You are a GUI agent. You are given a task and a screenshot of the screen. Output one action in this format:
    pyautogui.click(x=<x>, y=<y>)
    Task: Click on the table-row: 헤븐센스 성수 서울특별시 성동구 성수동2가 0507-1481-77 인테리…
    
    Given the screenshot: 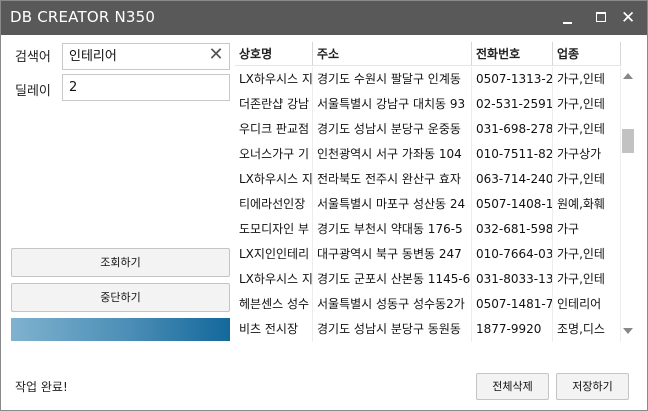 What is the action you would take?
    pyautogui.click(x=428, y=304)
    